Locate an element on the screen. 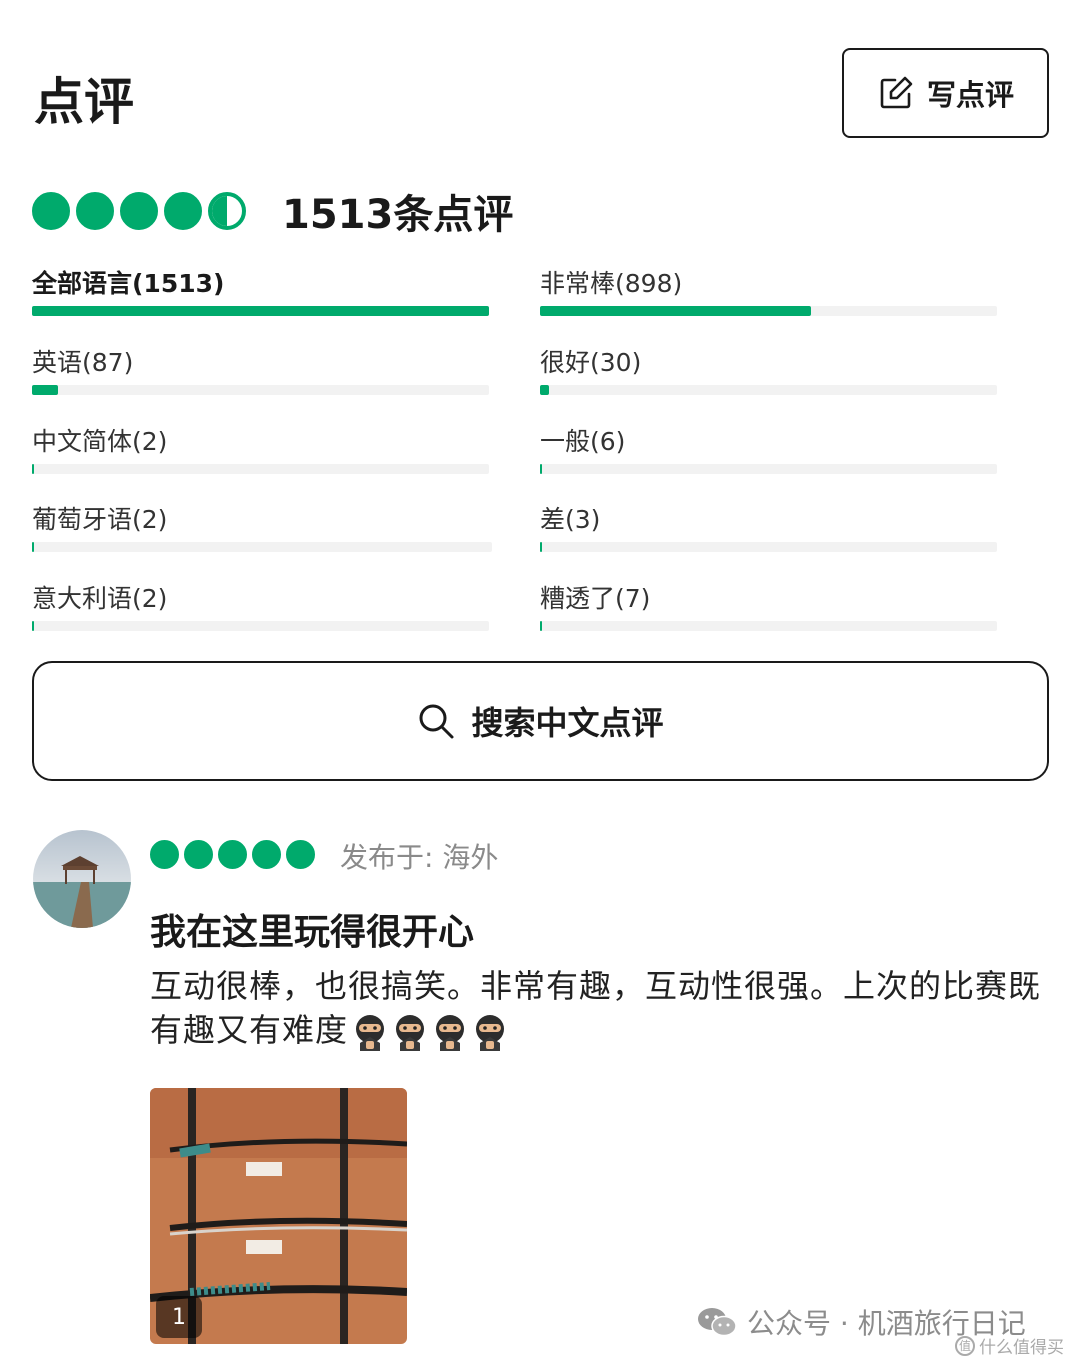  review-rating-bubbles is located at coordinates (232, 854).